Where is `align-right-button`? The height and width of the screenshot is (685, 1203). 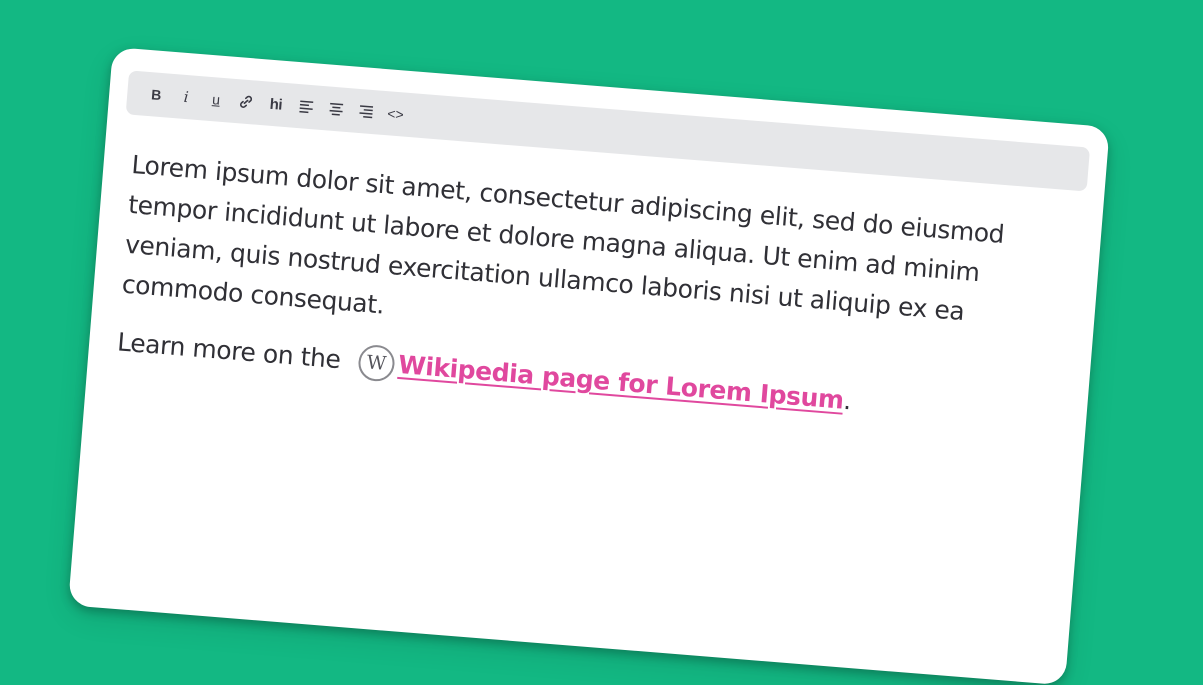 align-right-button is located at coordinates (365, 111).